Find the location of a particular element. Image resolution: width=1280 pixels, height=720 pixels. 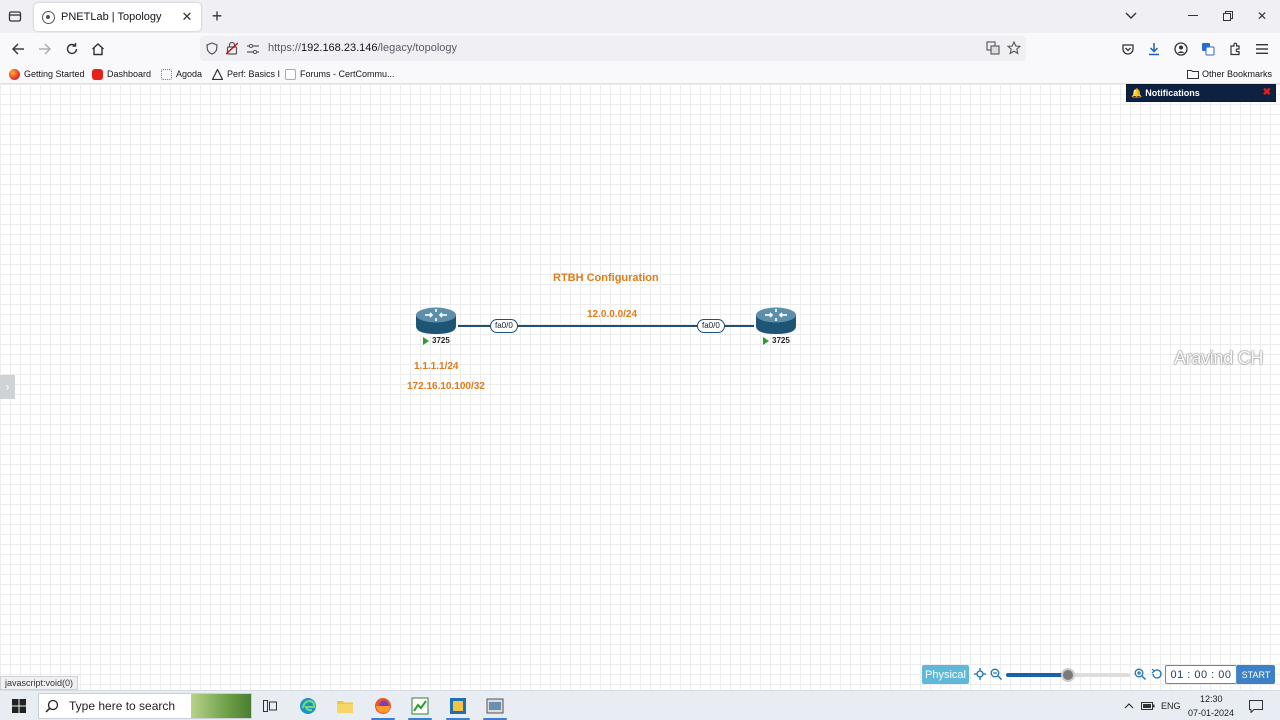

bookmark-star-icon is located at coordinates (1014, 49).